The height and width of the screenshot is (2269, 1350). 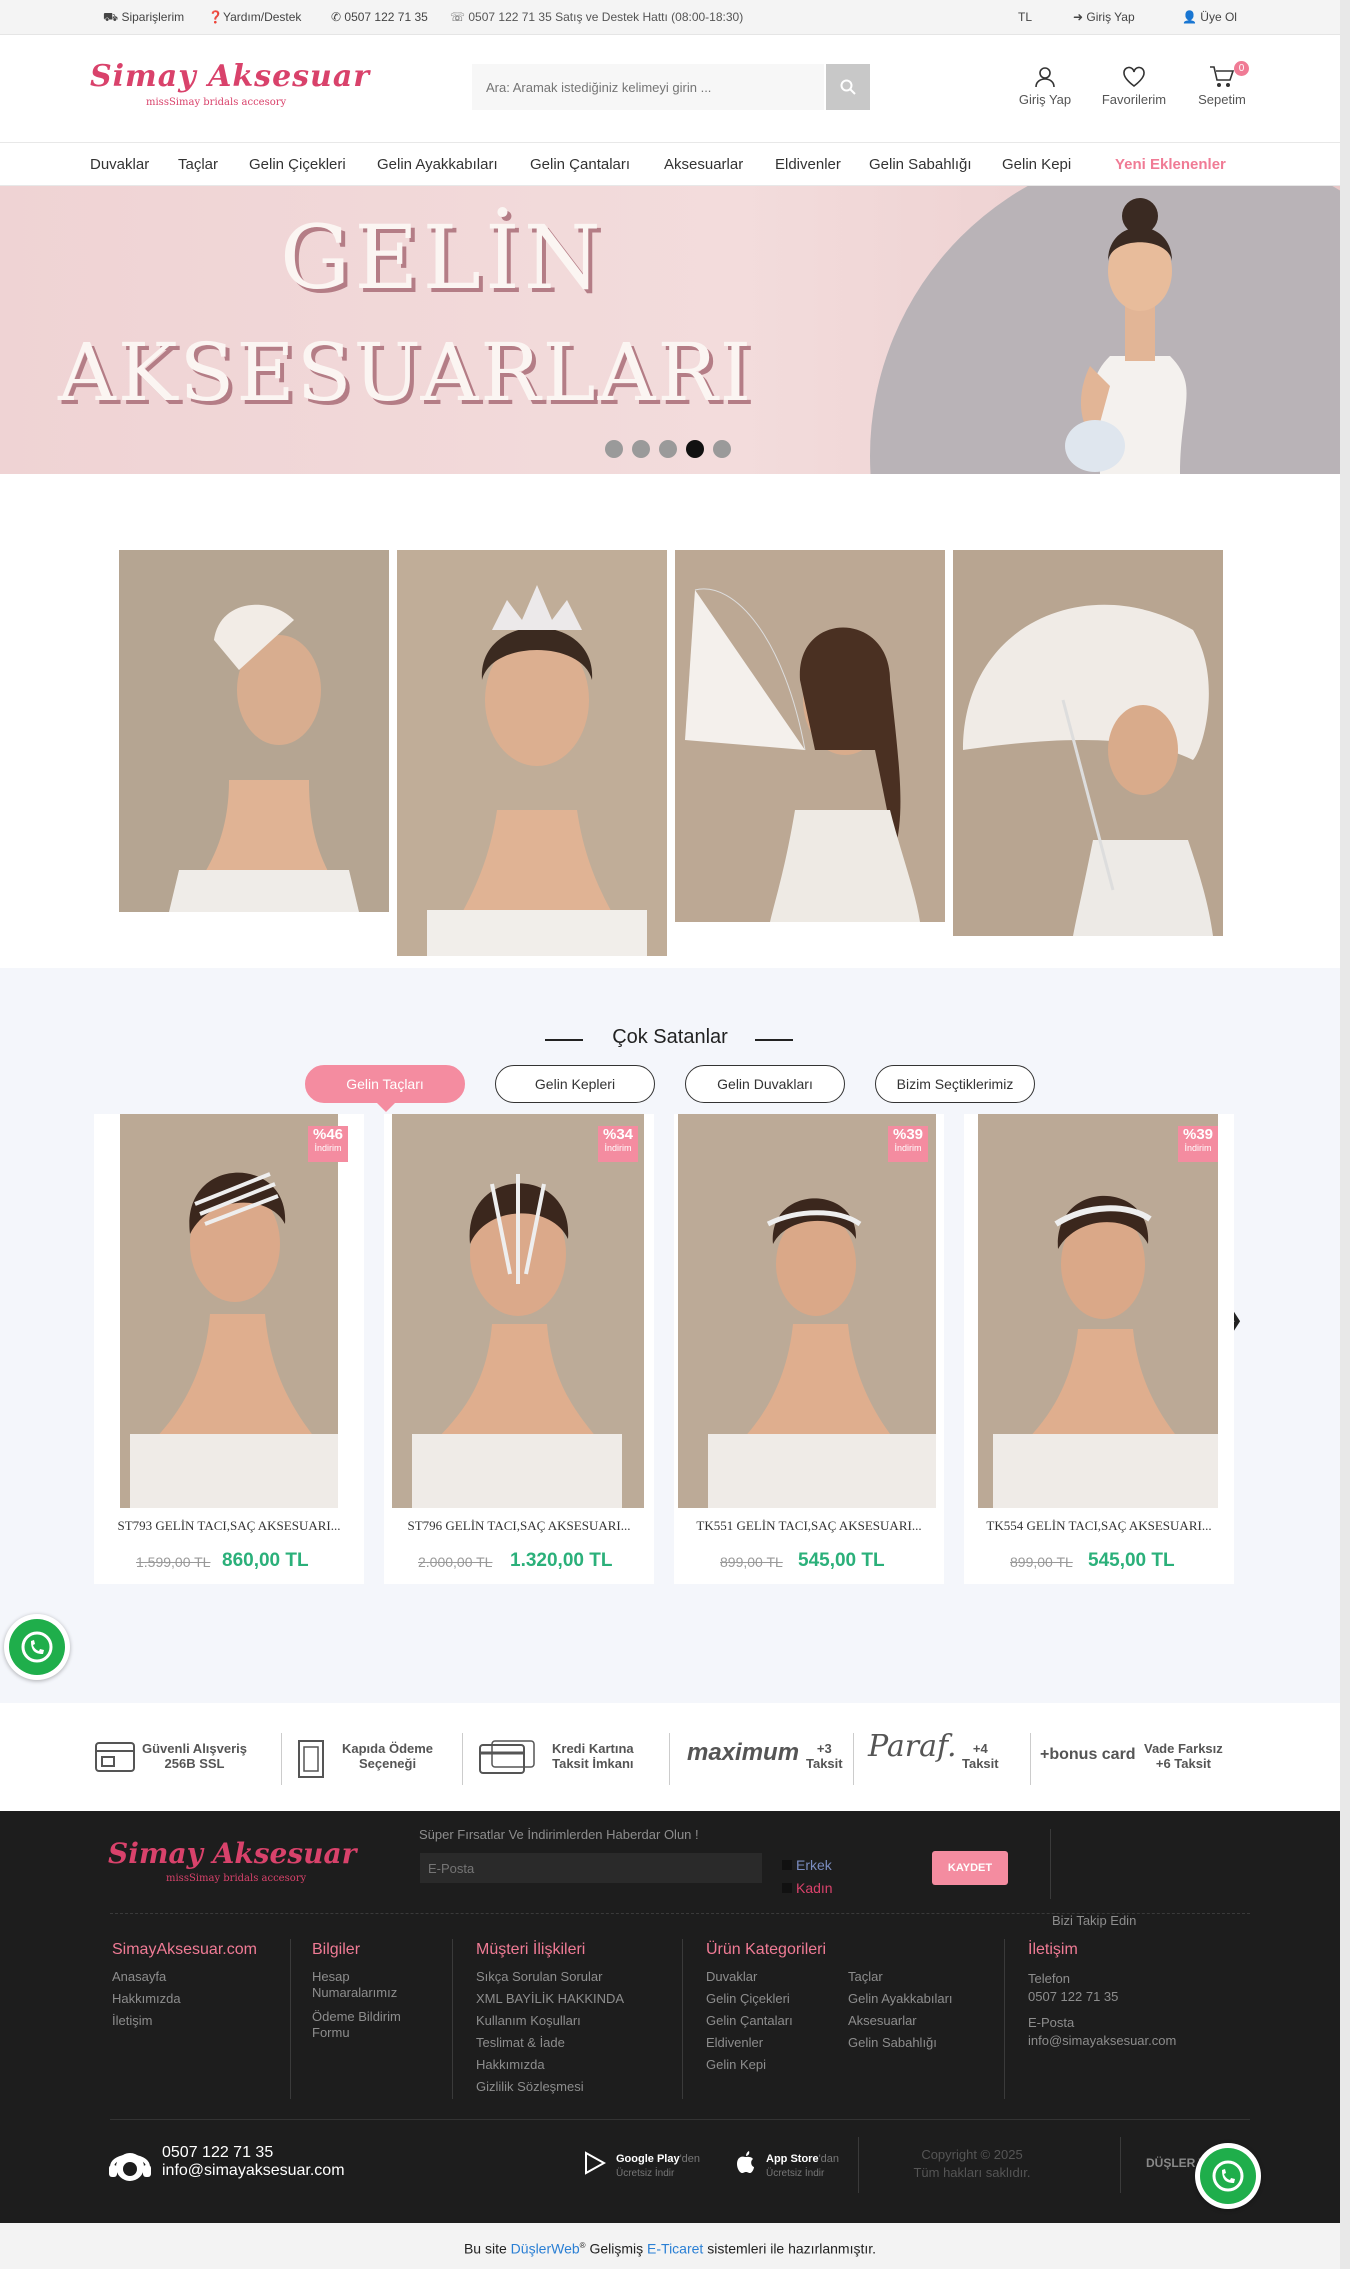 What do you see at coordinates (379, 17) in the screenshot?
I see `whatsapp-link: ✆ 0507 122 71 35` at bounding box center [379, 17].